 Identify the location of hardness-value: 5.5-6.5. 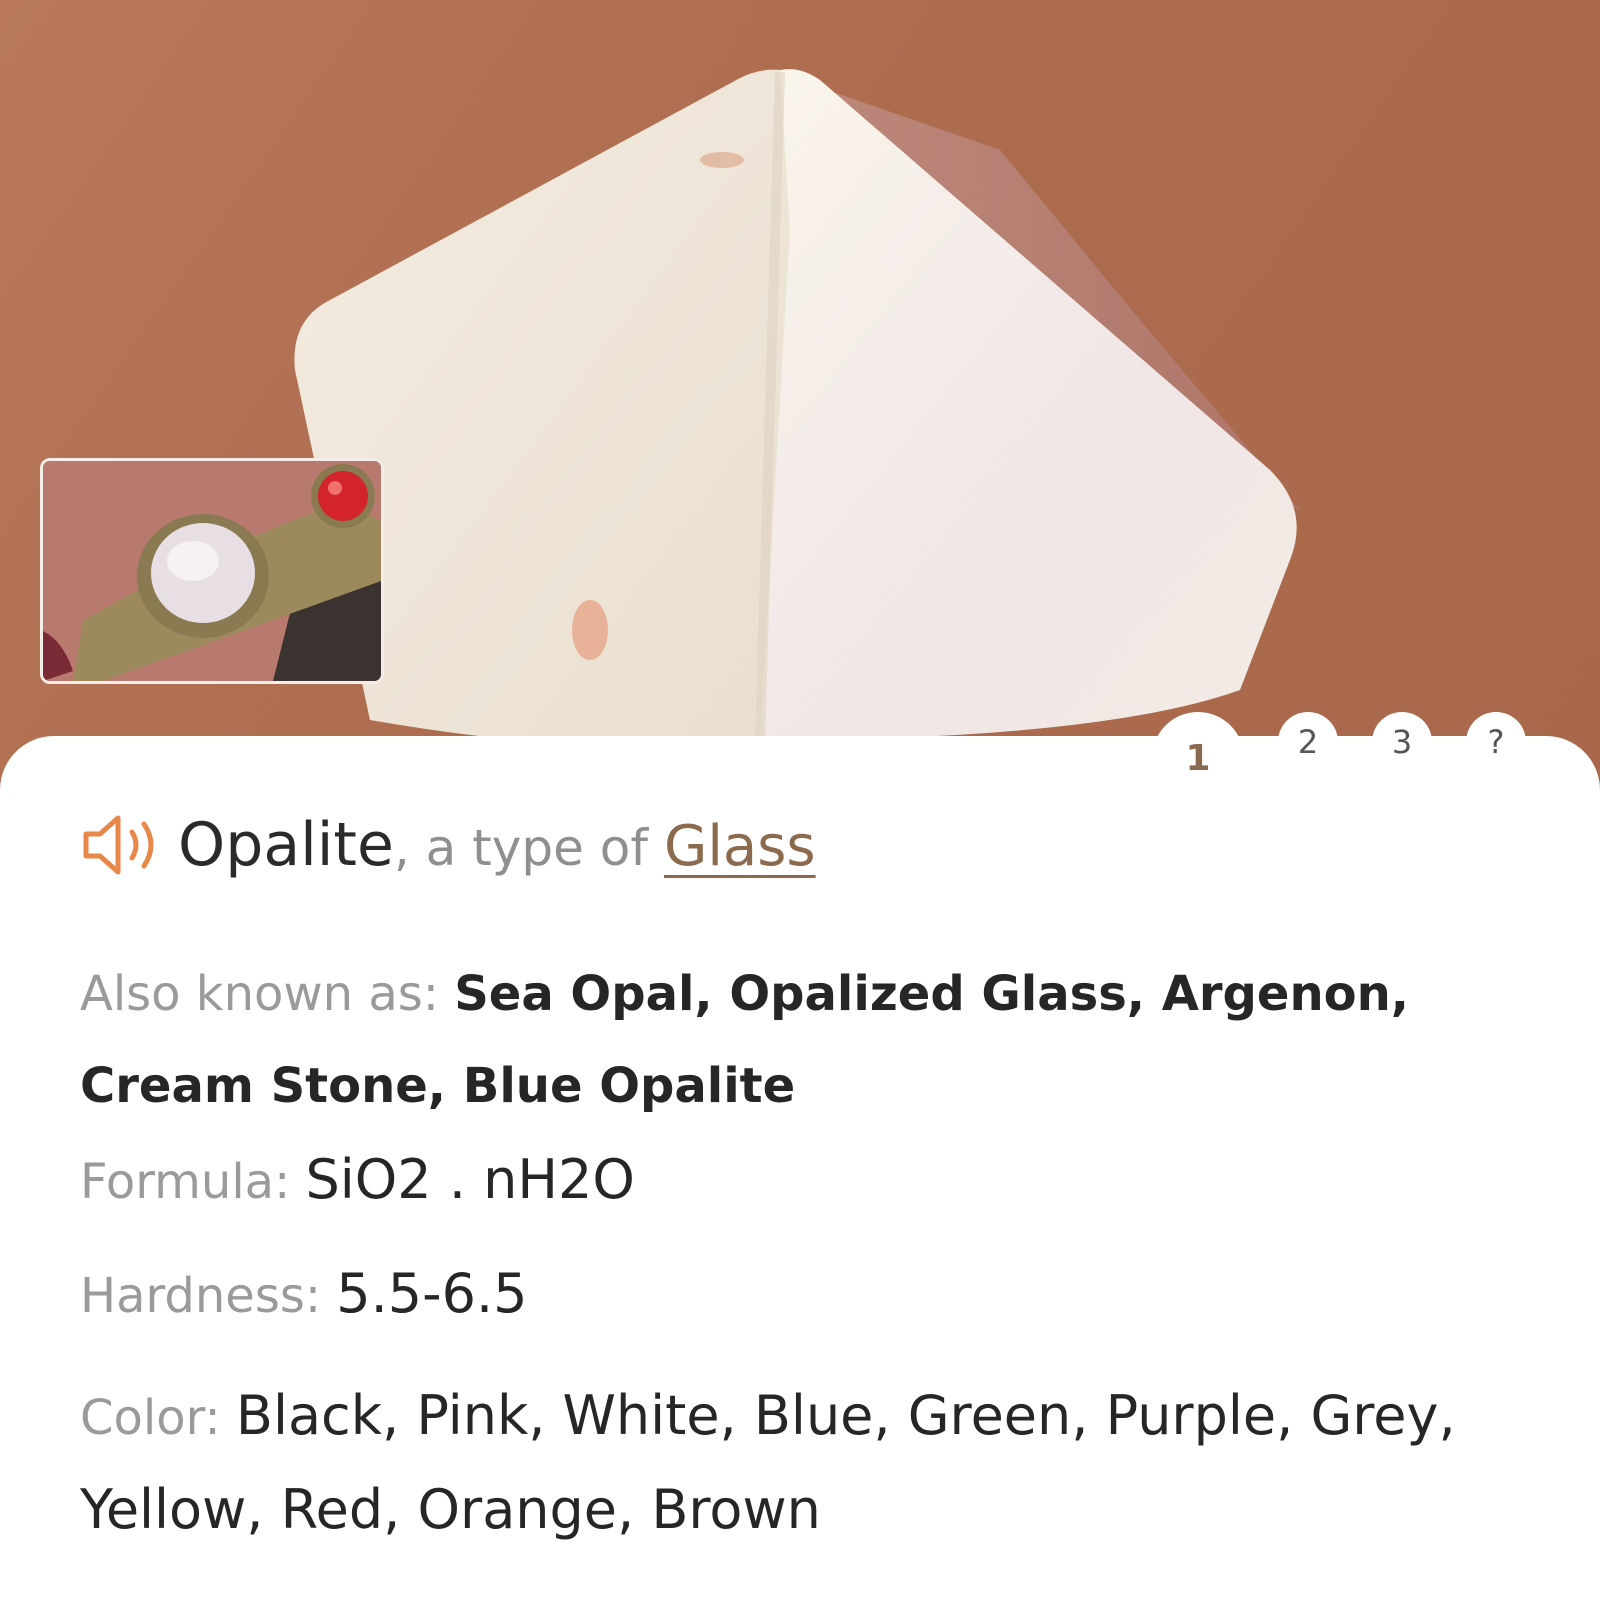
(432, 1293).